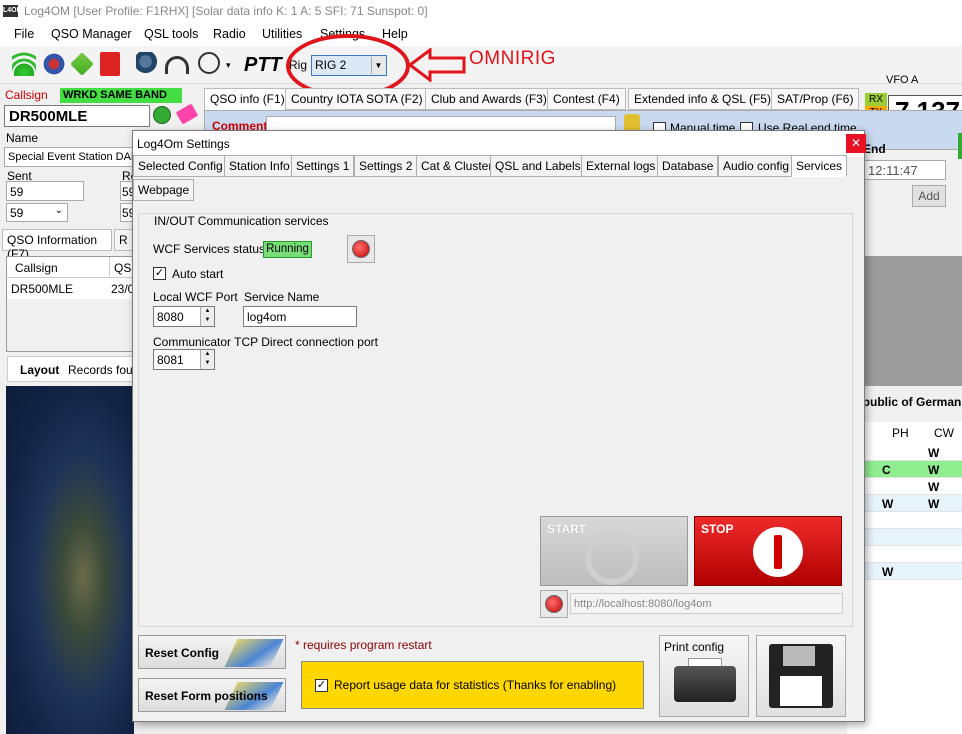 This screenshot has width=962, height=734. Describe the element at coordinates (42, 289) in the screenshot. I see `grid-cell-callsign: DR500MLE` at that location.